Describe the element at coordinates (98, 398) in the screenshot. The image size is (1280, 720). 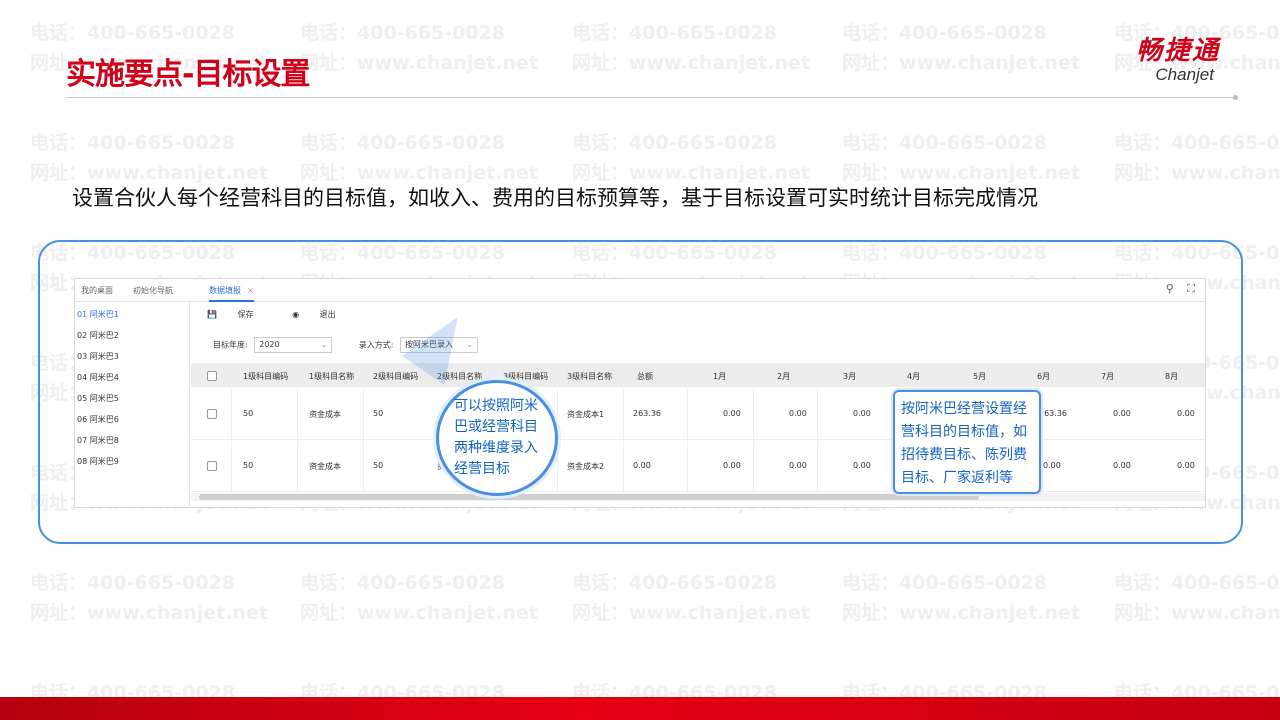
I see `nav-item-amoeba-5: 05 阿米巴5` at that location.